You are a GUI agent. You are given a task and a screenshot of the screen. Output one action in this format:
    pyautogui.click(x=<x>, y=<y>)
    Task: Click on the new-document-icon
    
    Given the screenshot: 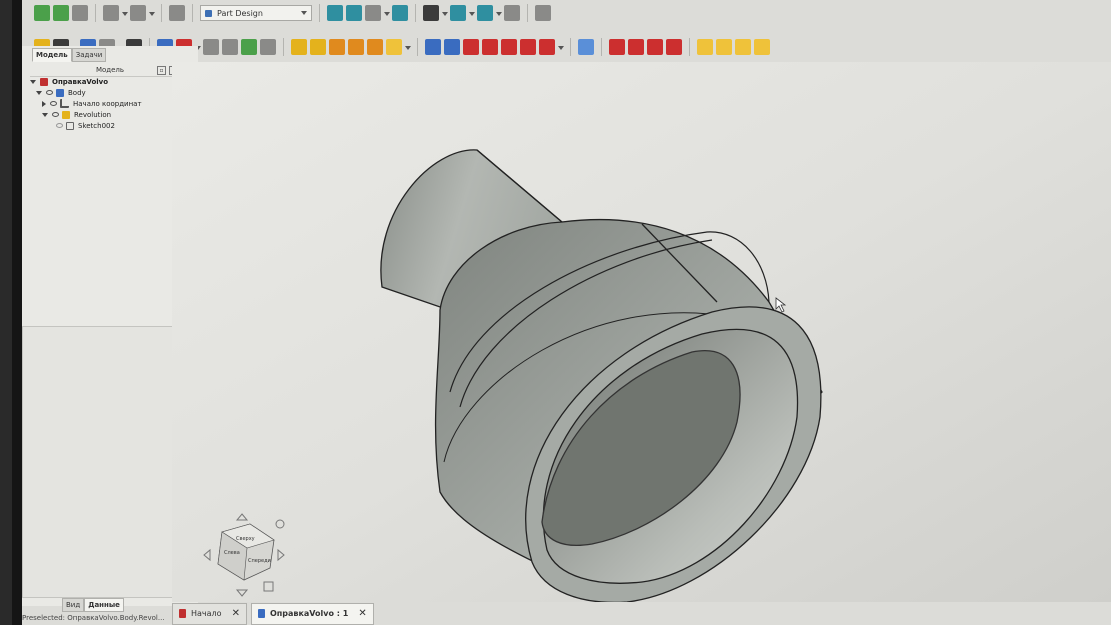 What is the action you would take?
    pyautogui.click(x=42, y=13)
    